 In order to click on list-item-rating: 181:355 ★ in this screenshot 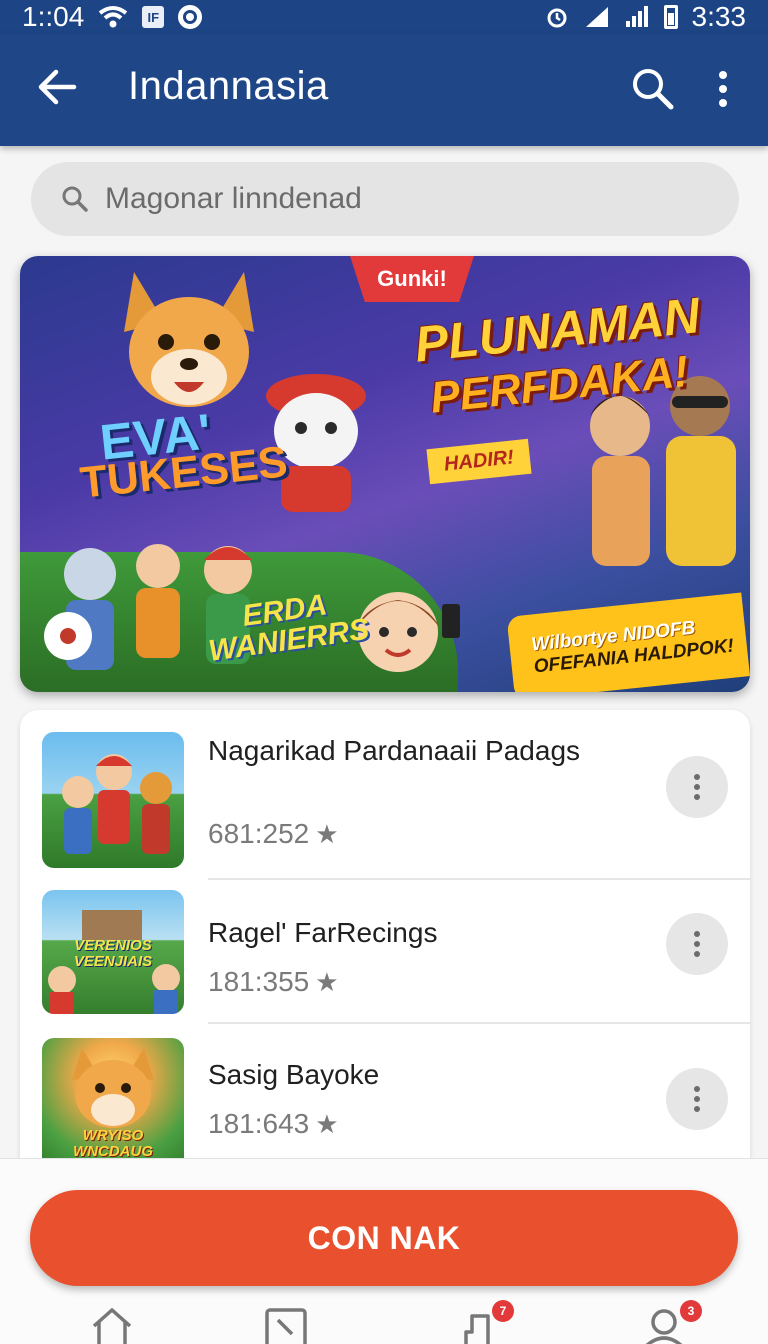, I will do `click(273, 982)`.